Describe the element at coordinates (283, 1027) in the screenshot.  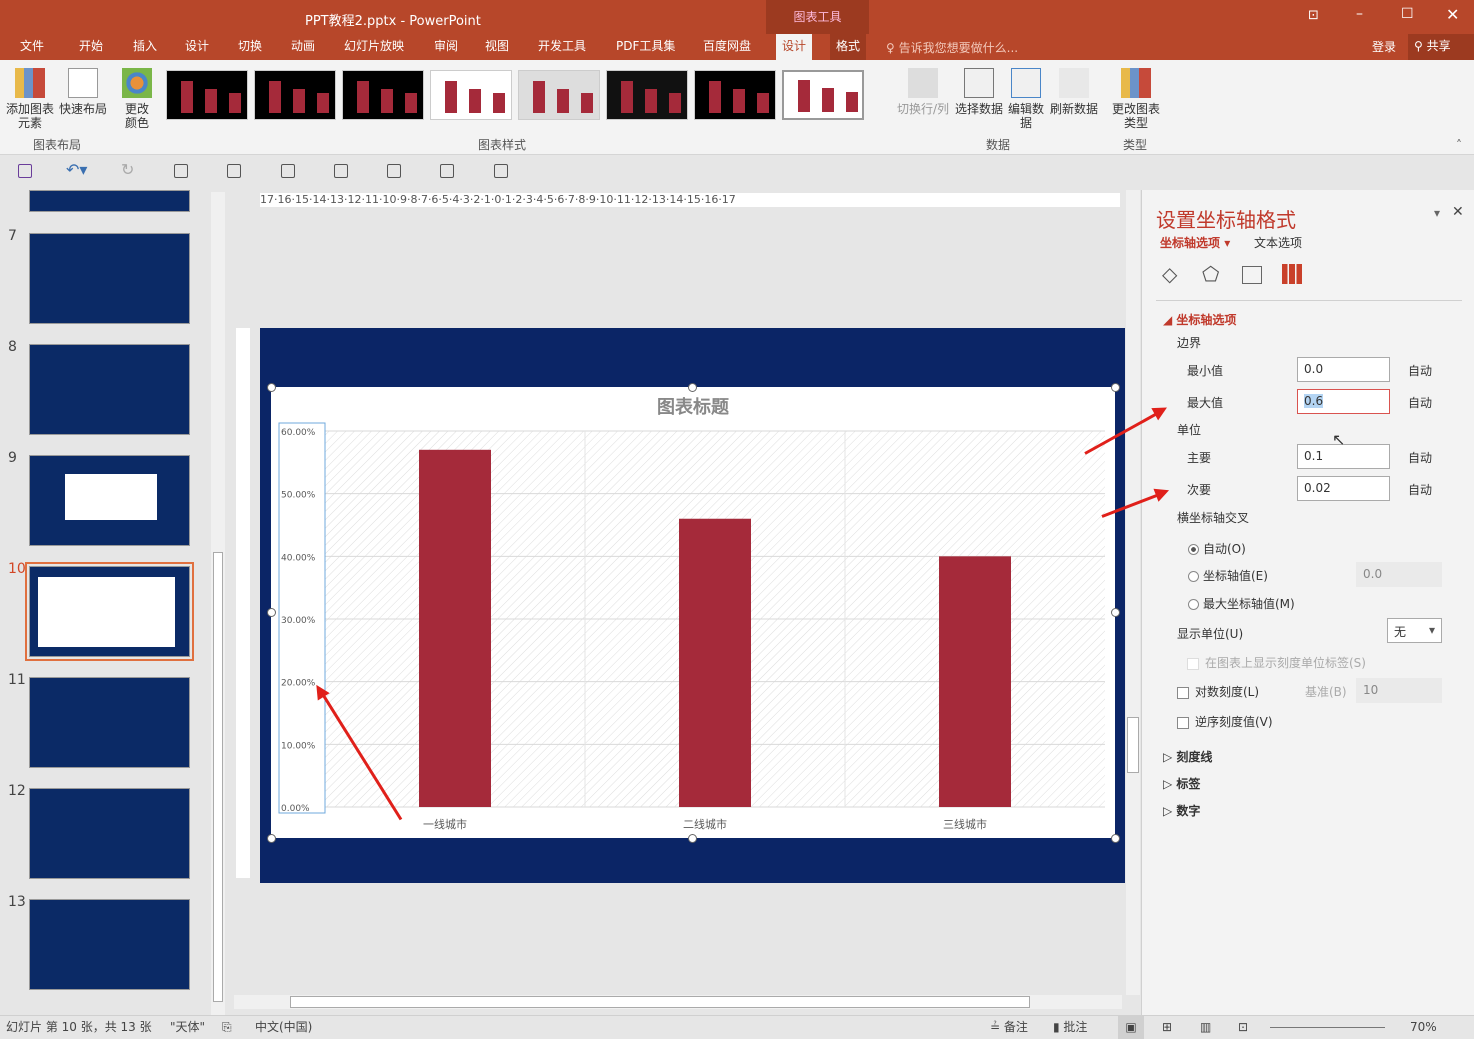
I see `language: 中文(中国)` at that location.